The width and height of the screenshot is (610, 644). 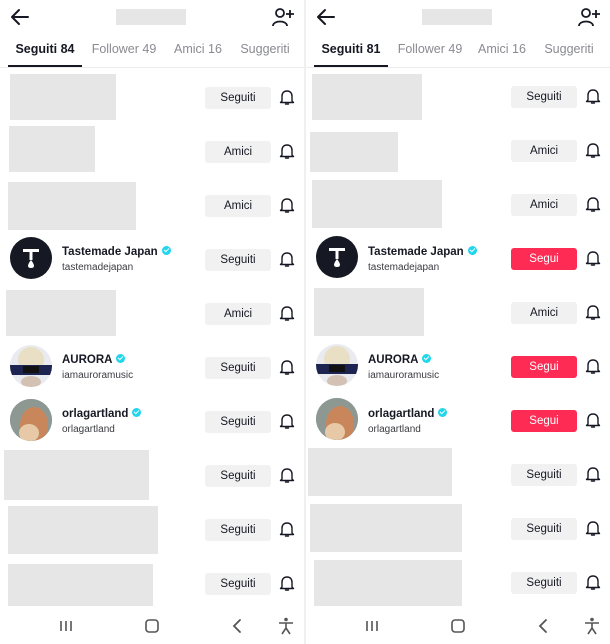 I want to click on list-item: orlagartland orlagartland Segui, so click(x=458, y=421).